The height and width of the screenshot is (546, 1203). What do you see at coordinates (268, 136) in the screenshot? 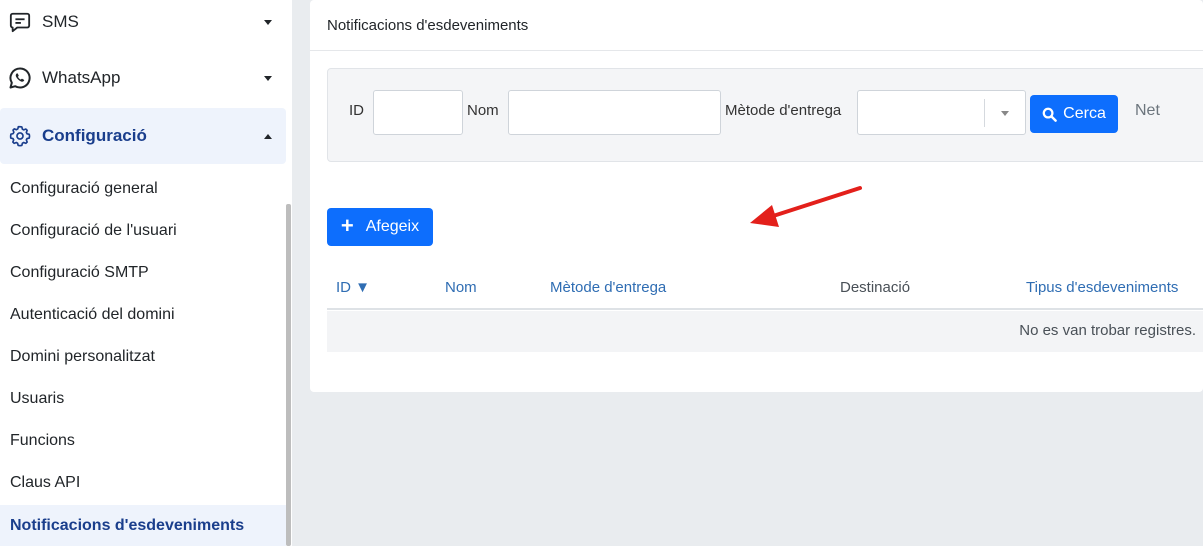
I see `chevron-up-icon` at bounding box center [268, 136].